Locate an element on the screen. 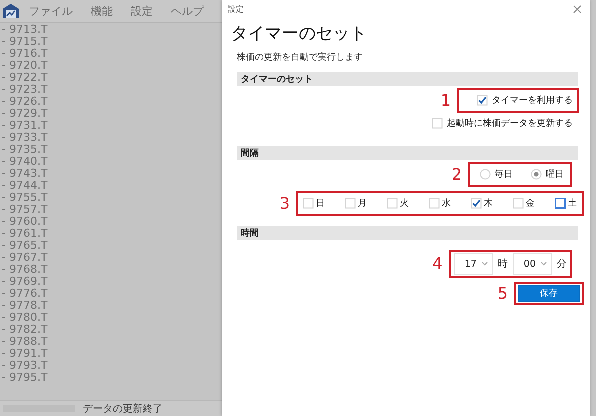 The width and height of the screenshot is (596, 416). list-item: - 9723.T is located at coordinates (24, 90).